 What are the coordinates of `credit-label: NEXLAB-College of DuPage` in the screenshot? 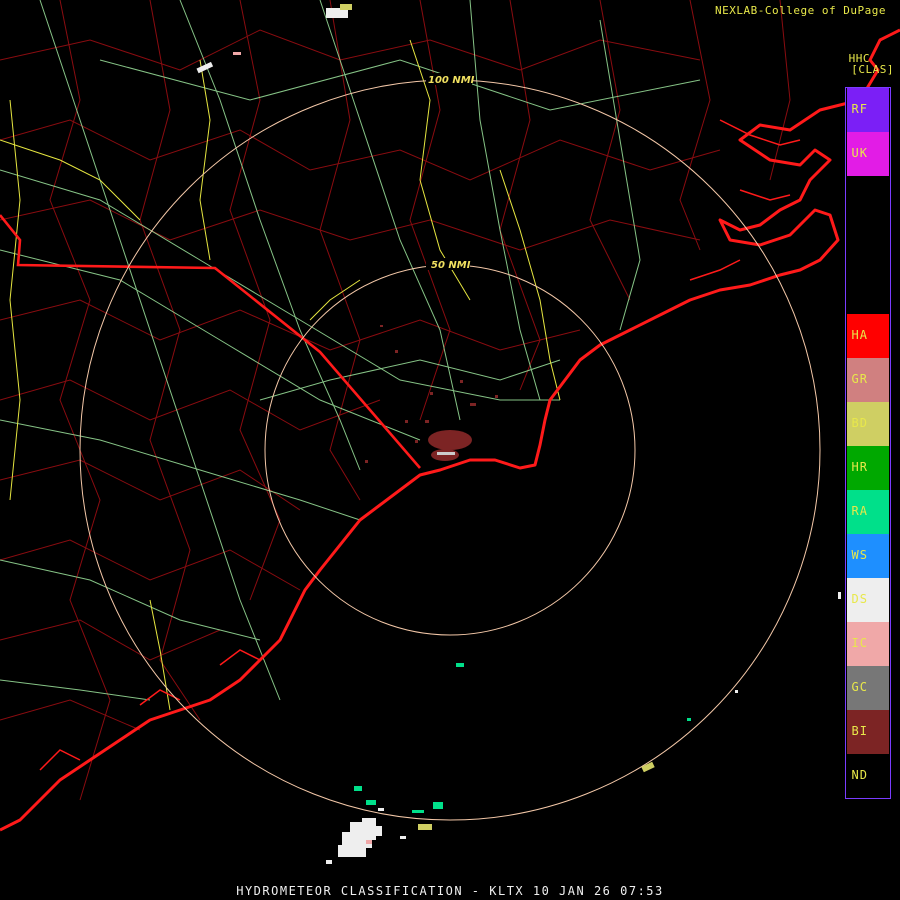 It's located at (800, 10).